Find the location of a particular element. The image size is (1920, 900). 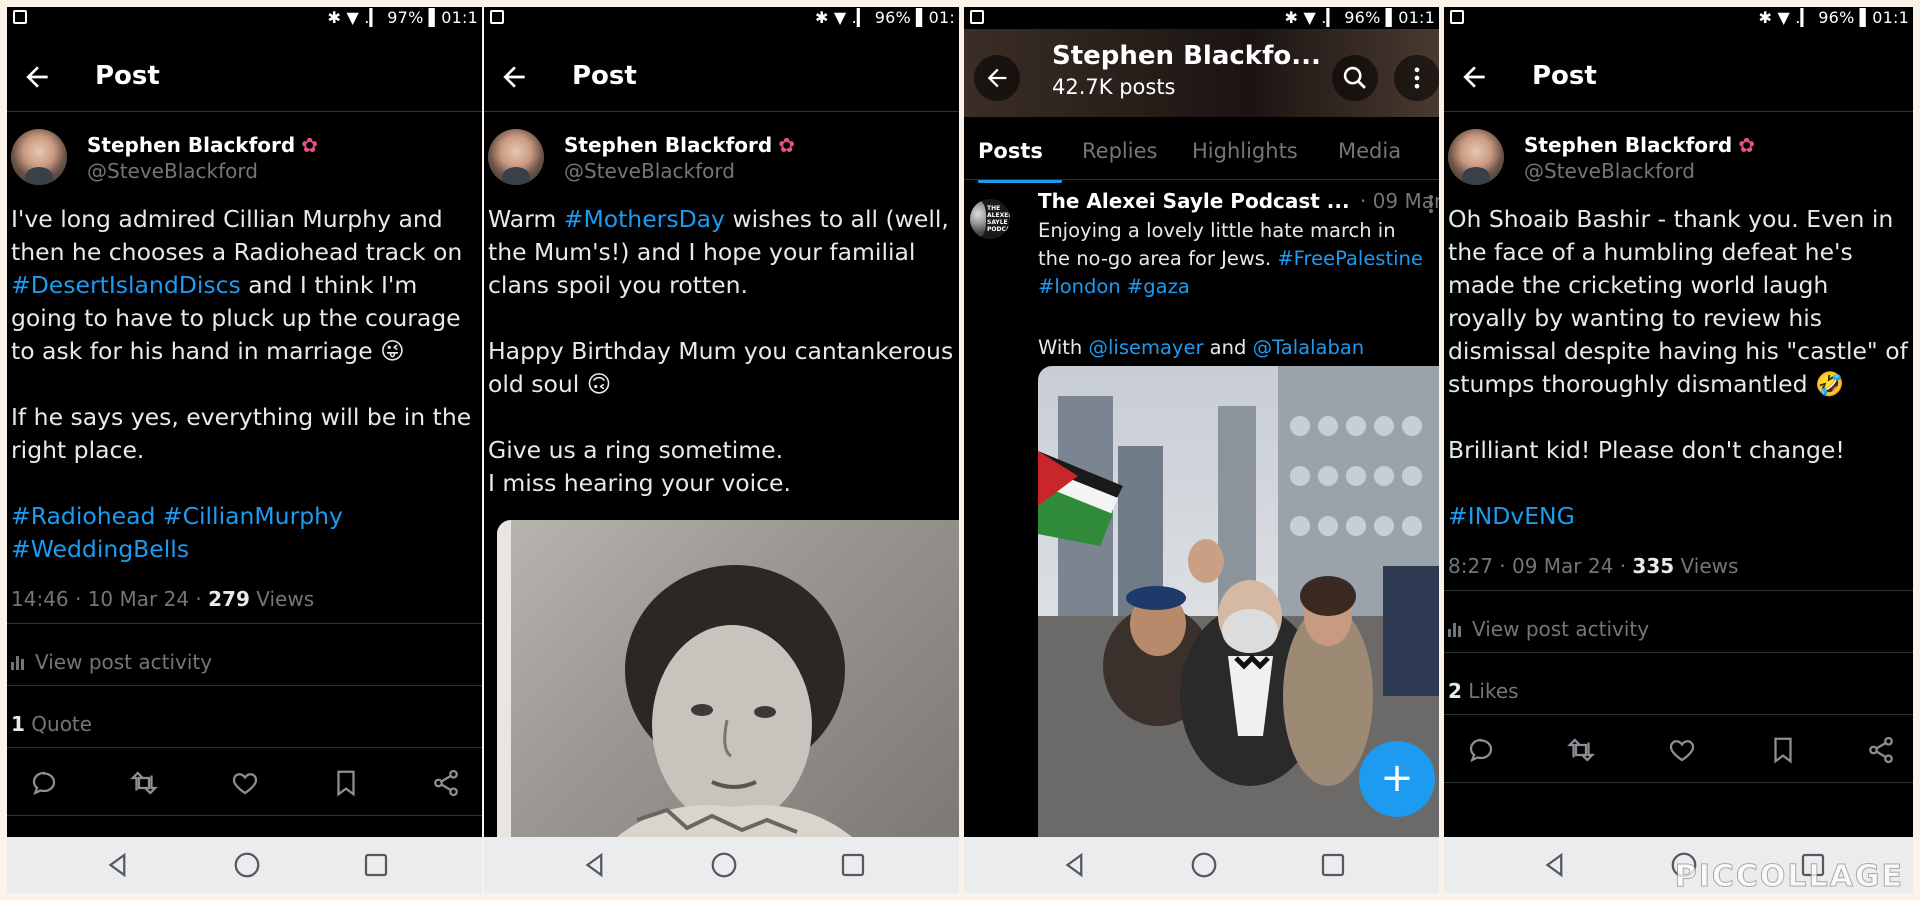

android-nav-bar is located at coordinates (1201, 865).